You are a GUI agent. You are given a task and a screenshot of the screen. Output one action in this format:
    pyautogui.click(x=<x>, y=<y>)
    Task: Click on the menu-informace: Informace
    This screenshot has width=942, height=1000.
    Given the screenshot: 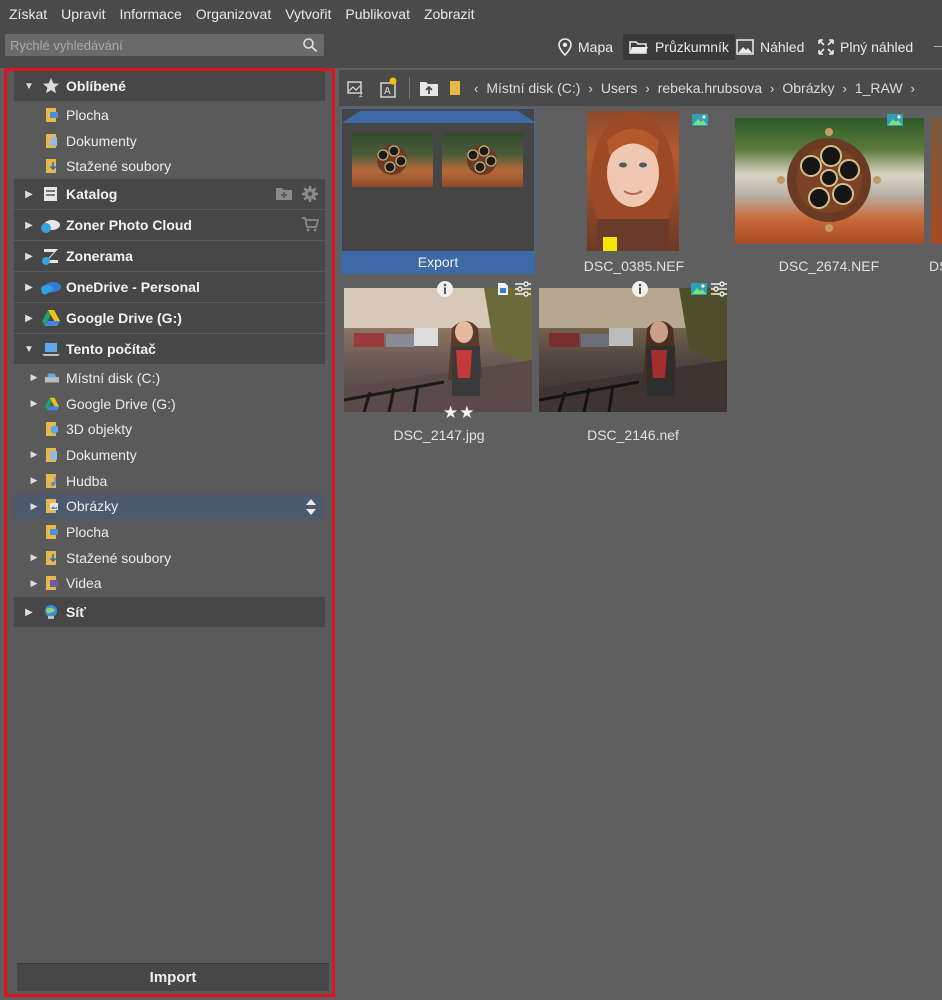 What is the action you would take?
    pyautogui.click(x=150, y=14)
    